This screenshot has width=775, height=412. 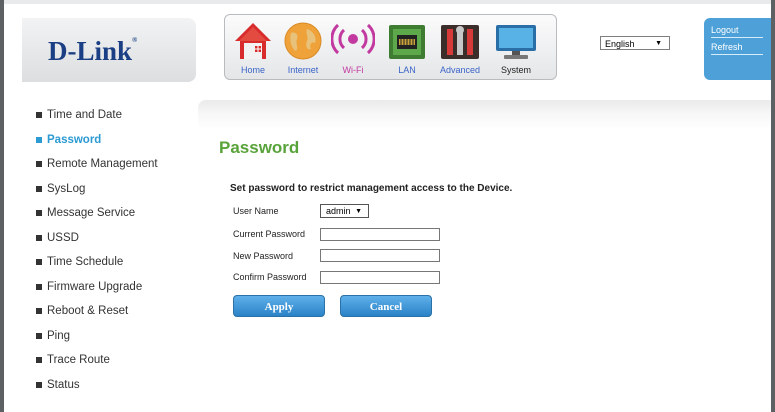 I want to click on sidebar-item-syslog: SysLog, so click(x=116, y=194).